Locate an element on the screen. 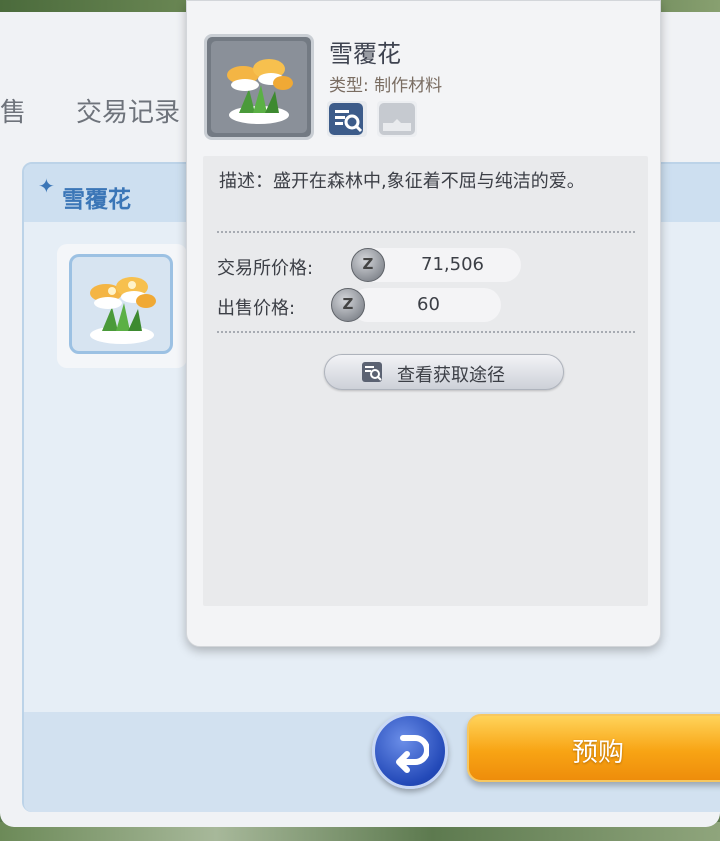 This screenshot has height=841, width=720. snow-flower-icon is located at coordinates (121, 304).